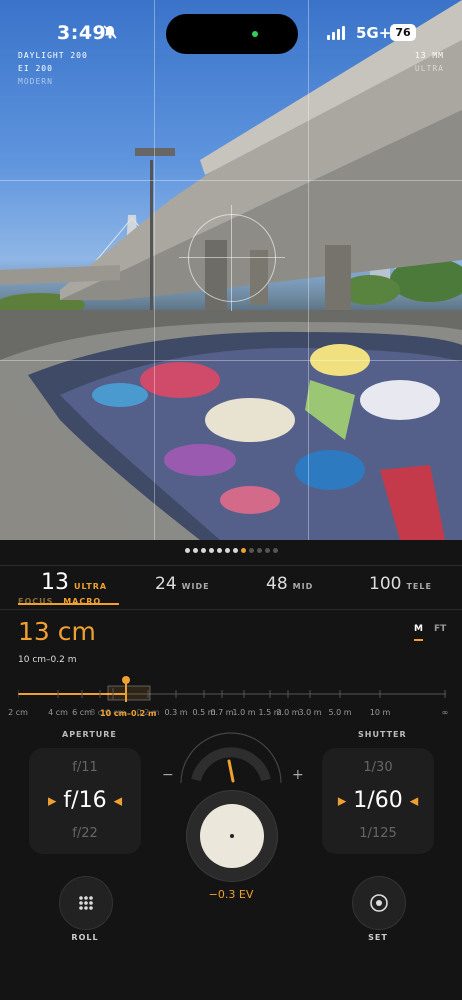 This screenshot has width=462, height=1000. Describe the element at coordinates (232, 258) in the screenshot. I see `focus-reticle` at that location.